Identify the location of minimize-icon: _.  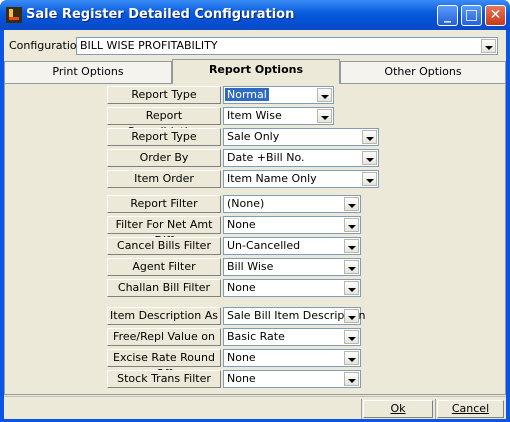
(447, 15).